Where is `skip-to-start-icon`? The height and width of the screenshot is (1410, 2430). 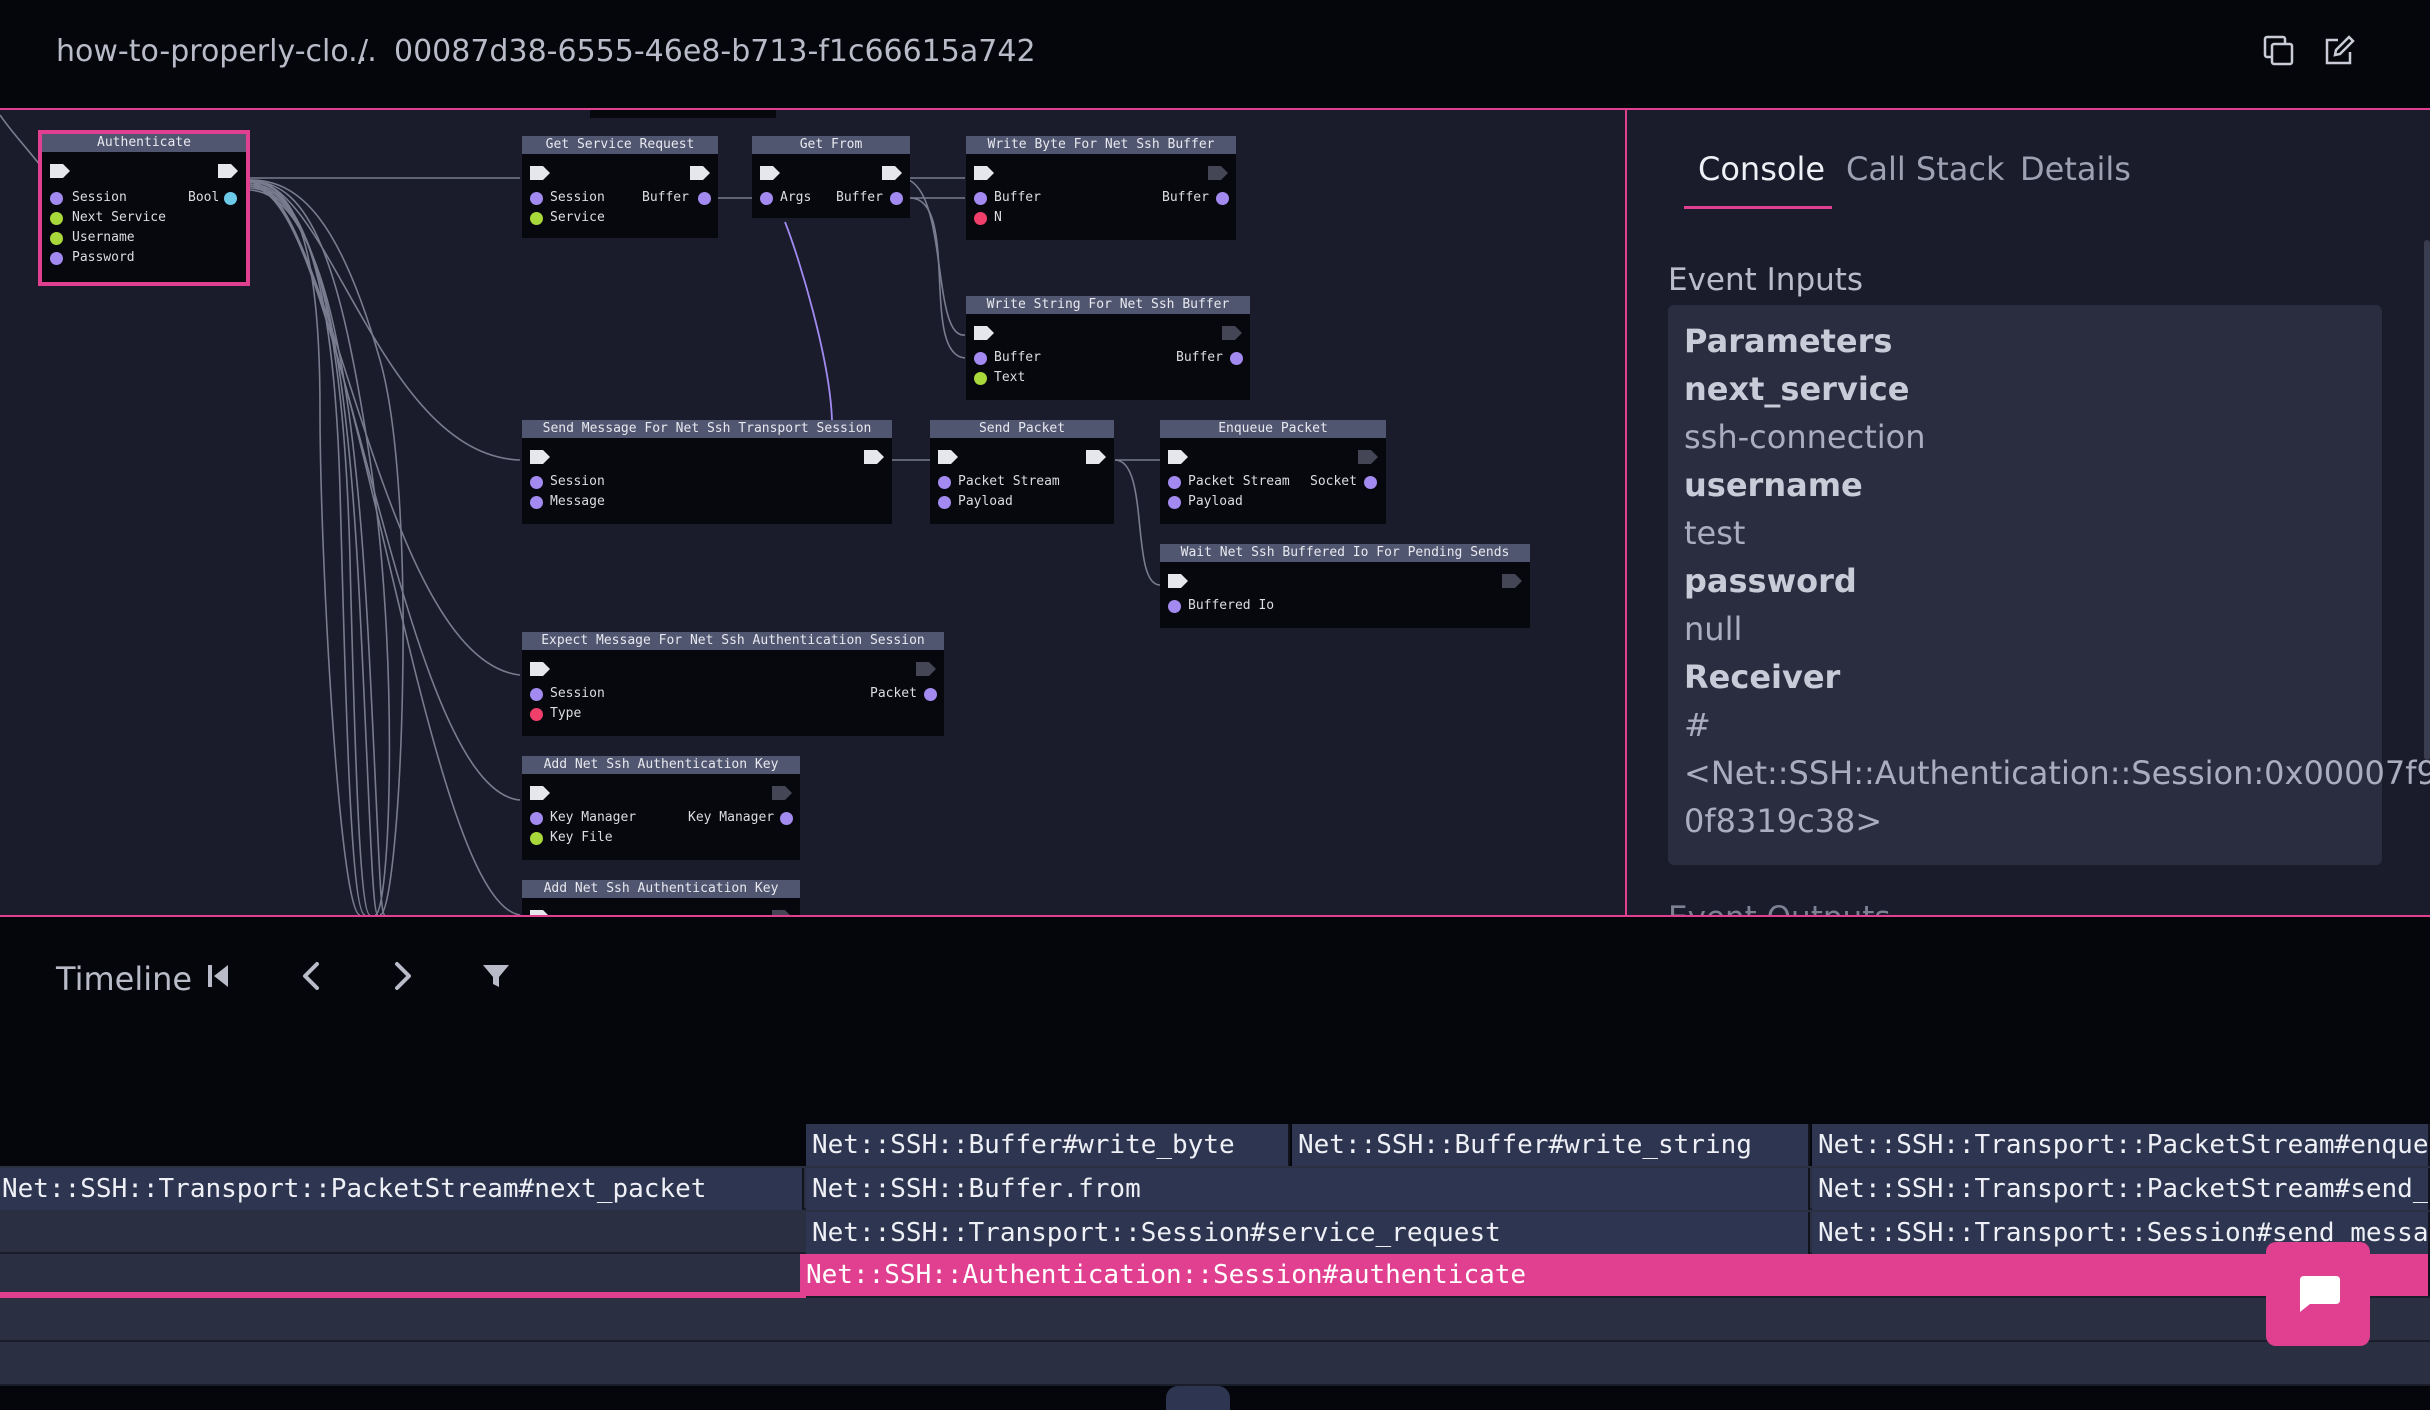 skip-to-start-icon is located at coordinates (218, 976).